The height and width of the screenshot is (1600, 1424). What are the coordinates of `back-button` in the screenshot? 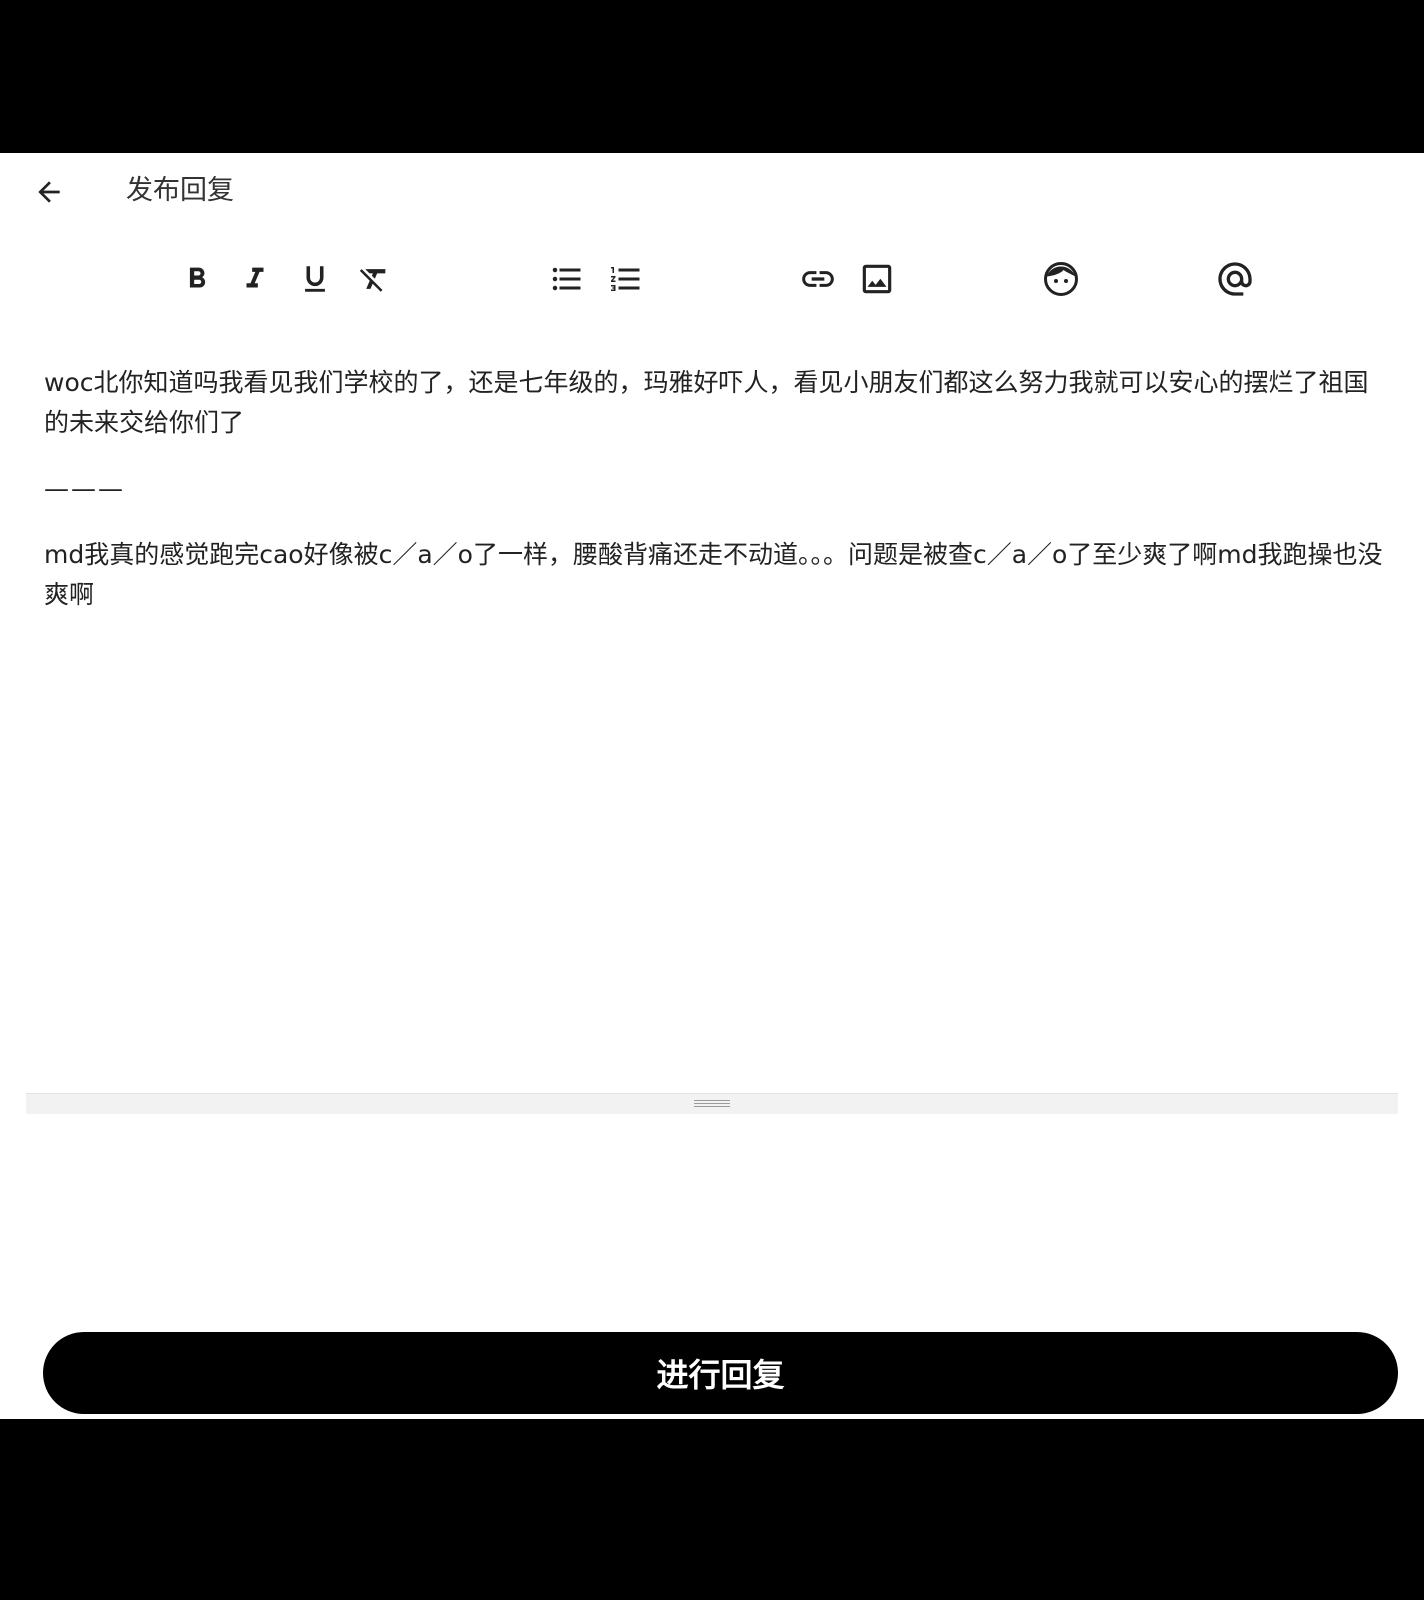 It's located at (49, 192).